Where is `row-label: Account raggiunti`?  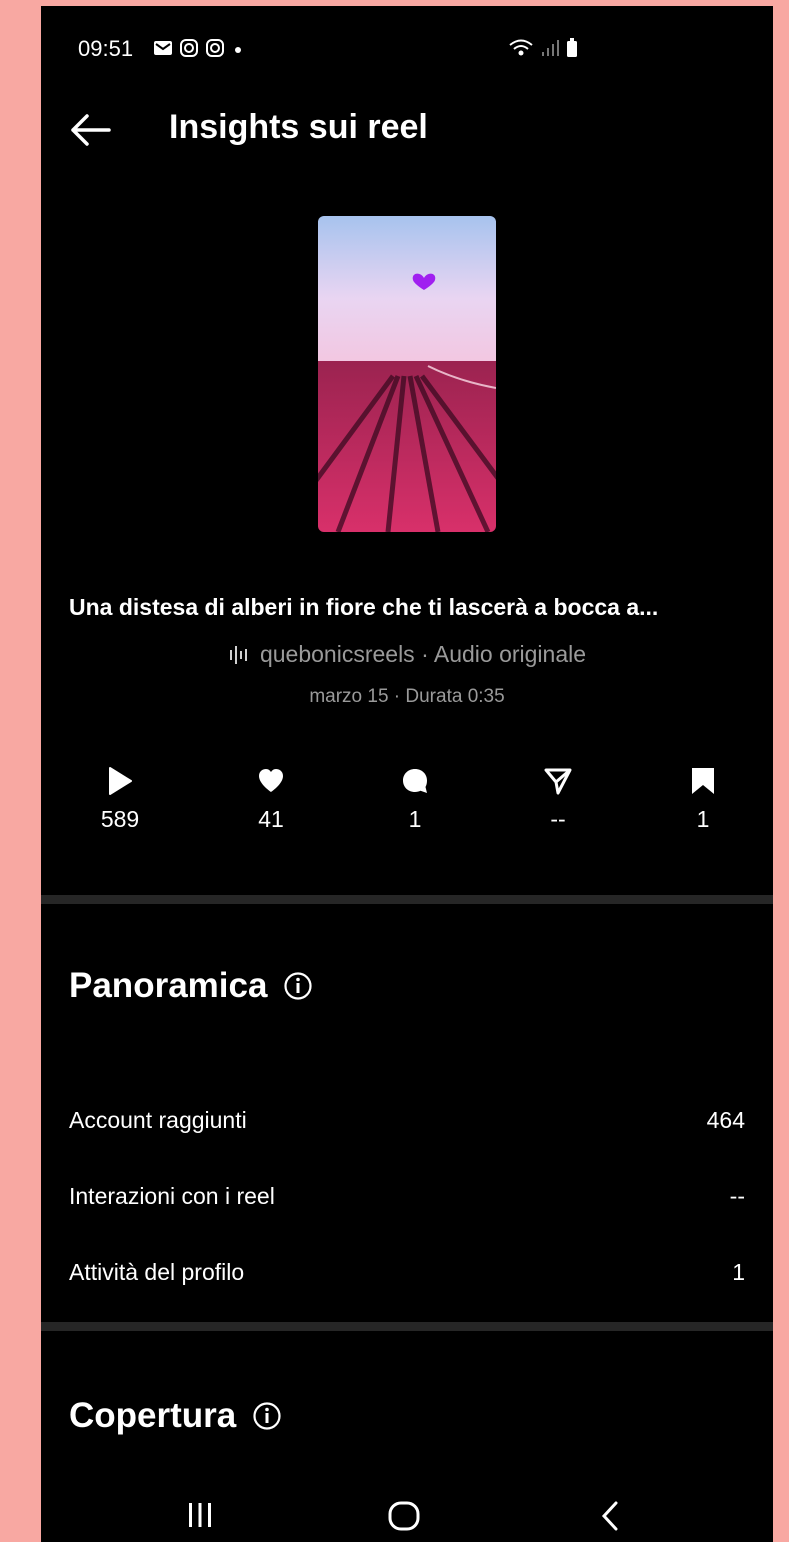 row-label: Account raggiunti is located at coordinates (158, 1120).